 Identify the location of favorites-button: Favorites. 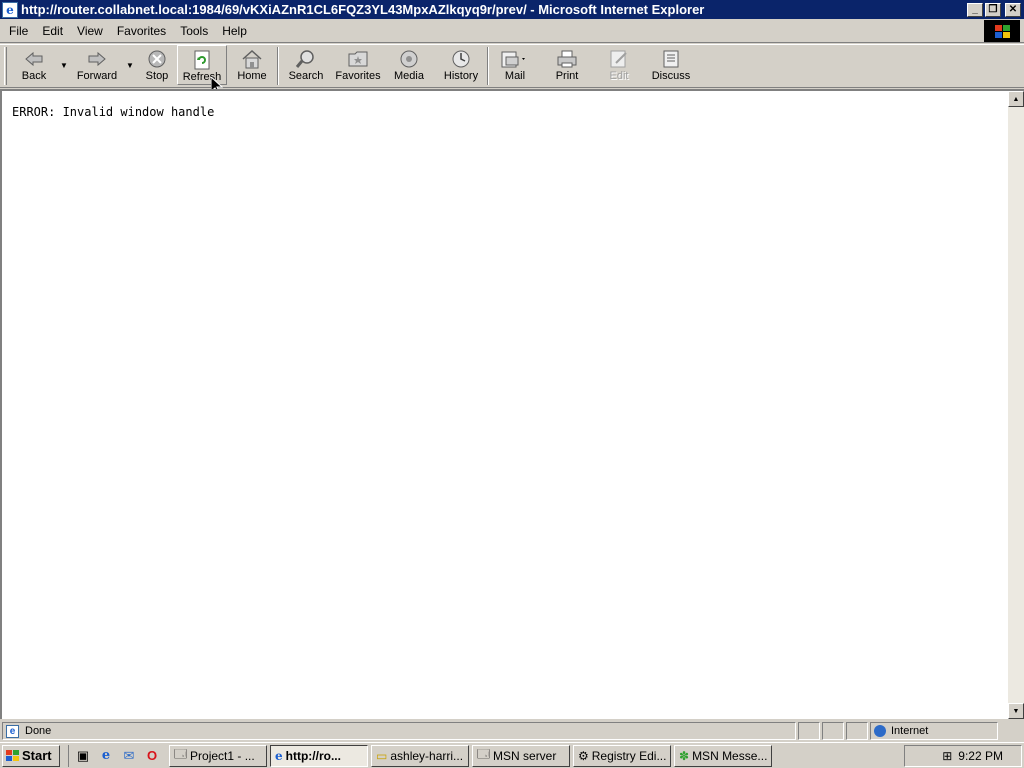
(358, 65).